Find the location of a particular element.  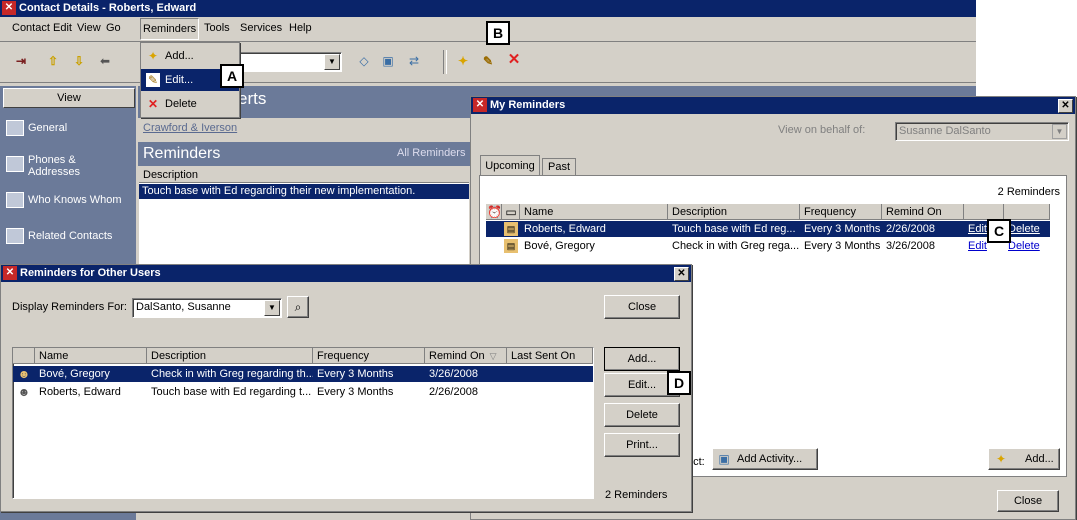

exit-icon: ⇥ is located at coordinates (21, 61).